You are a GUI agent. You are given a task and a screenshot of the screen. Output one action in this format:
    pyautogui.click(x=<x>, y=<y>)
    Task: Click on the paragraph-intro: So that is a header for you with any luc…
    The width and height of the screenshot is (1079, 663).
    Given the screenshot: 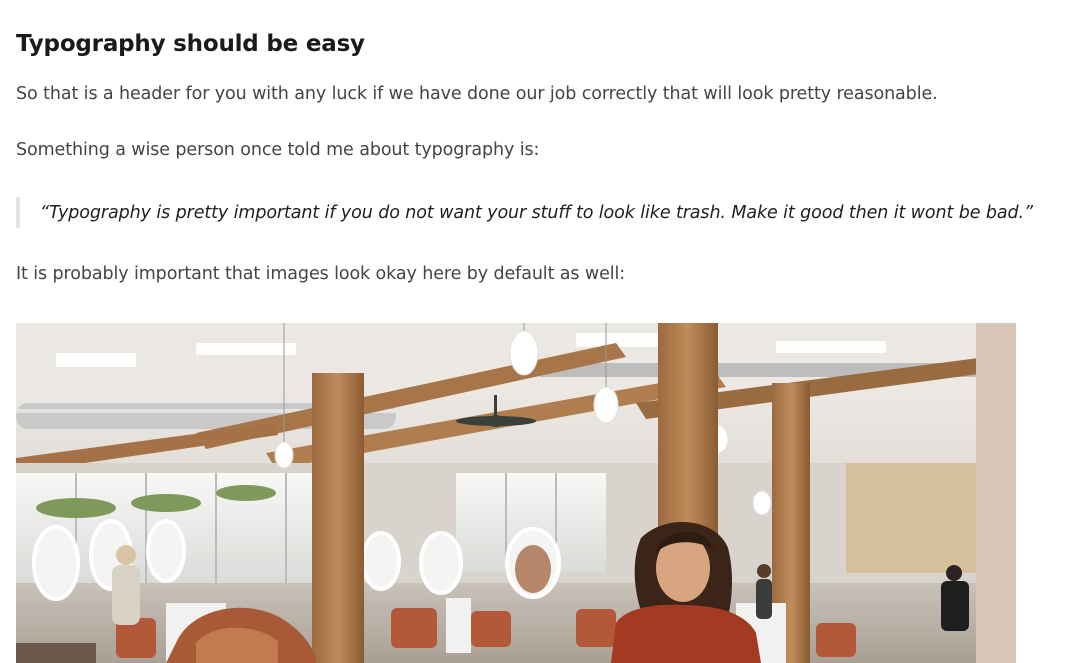 What is the action you would take?
    pyautogui.click(x=477, y=94)
    